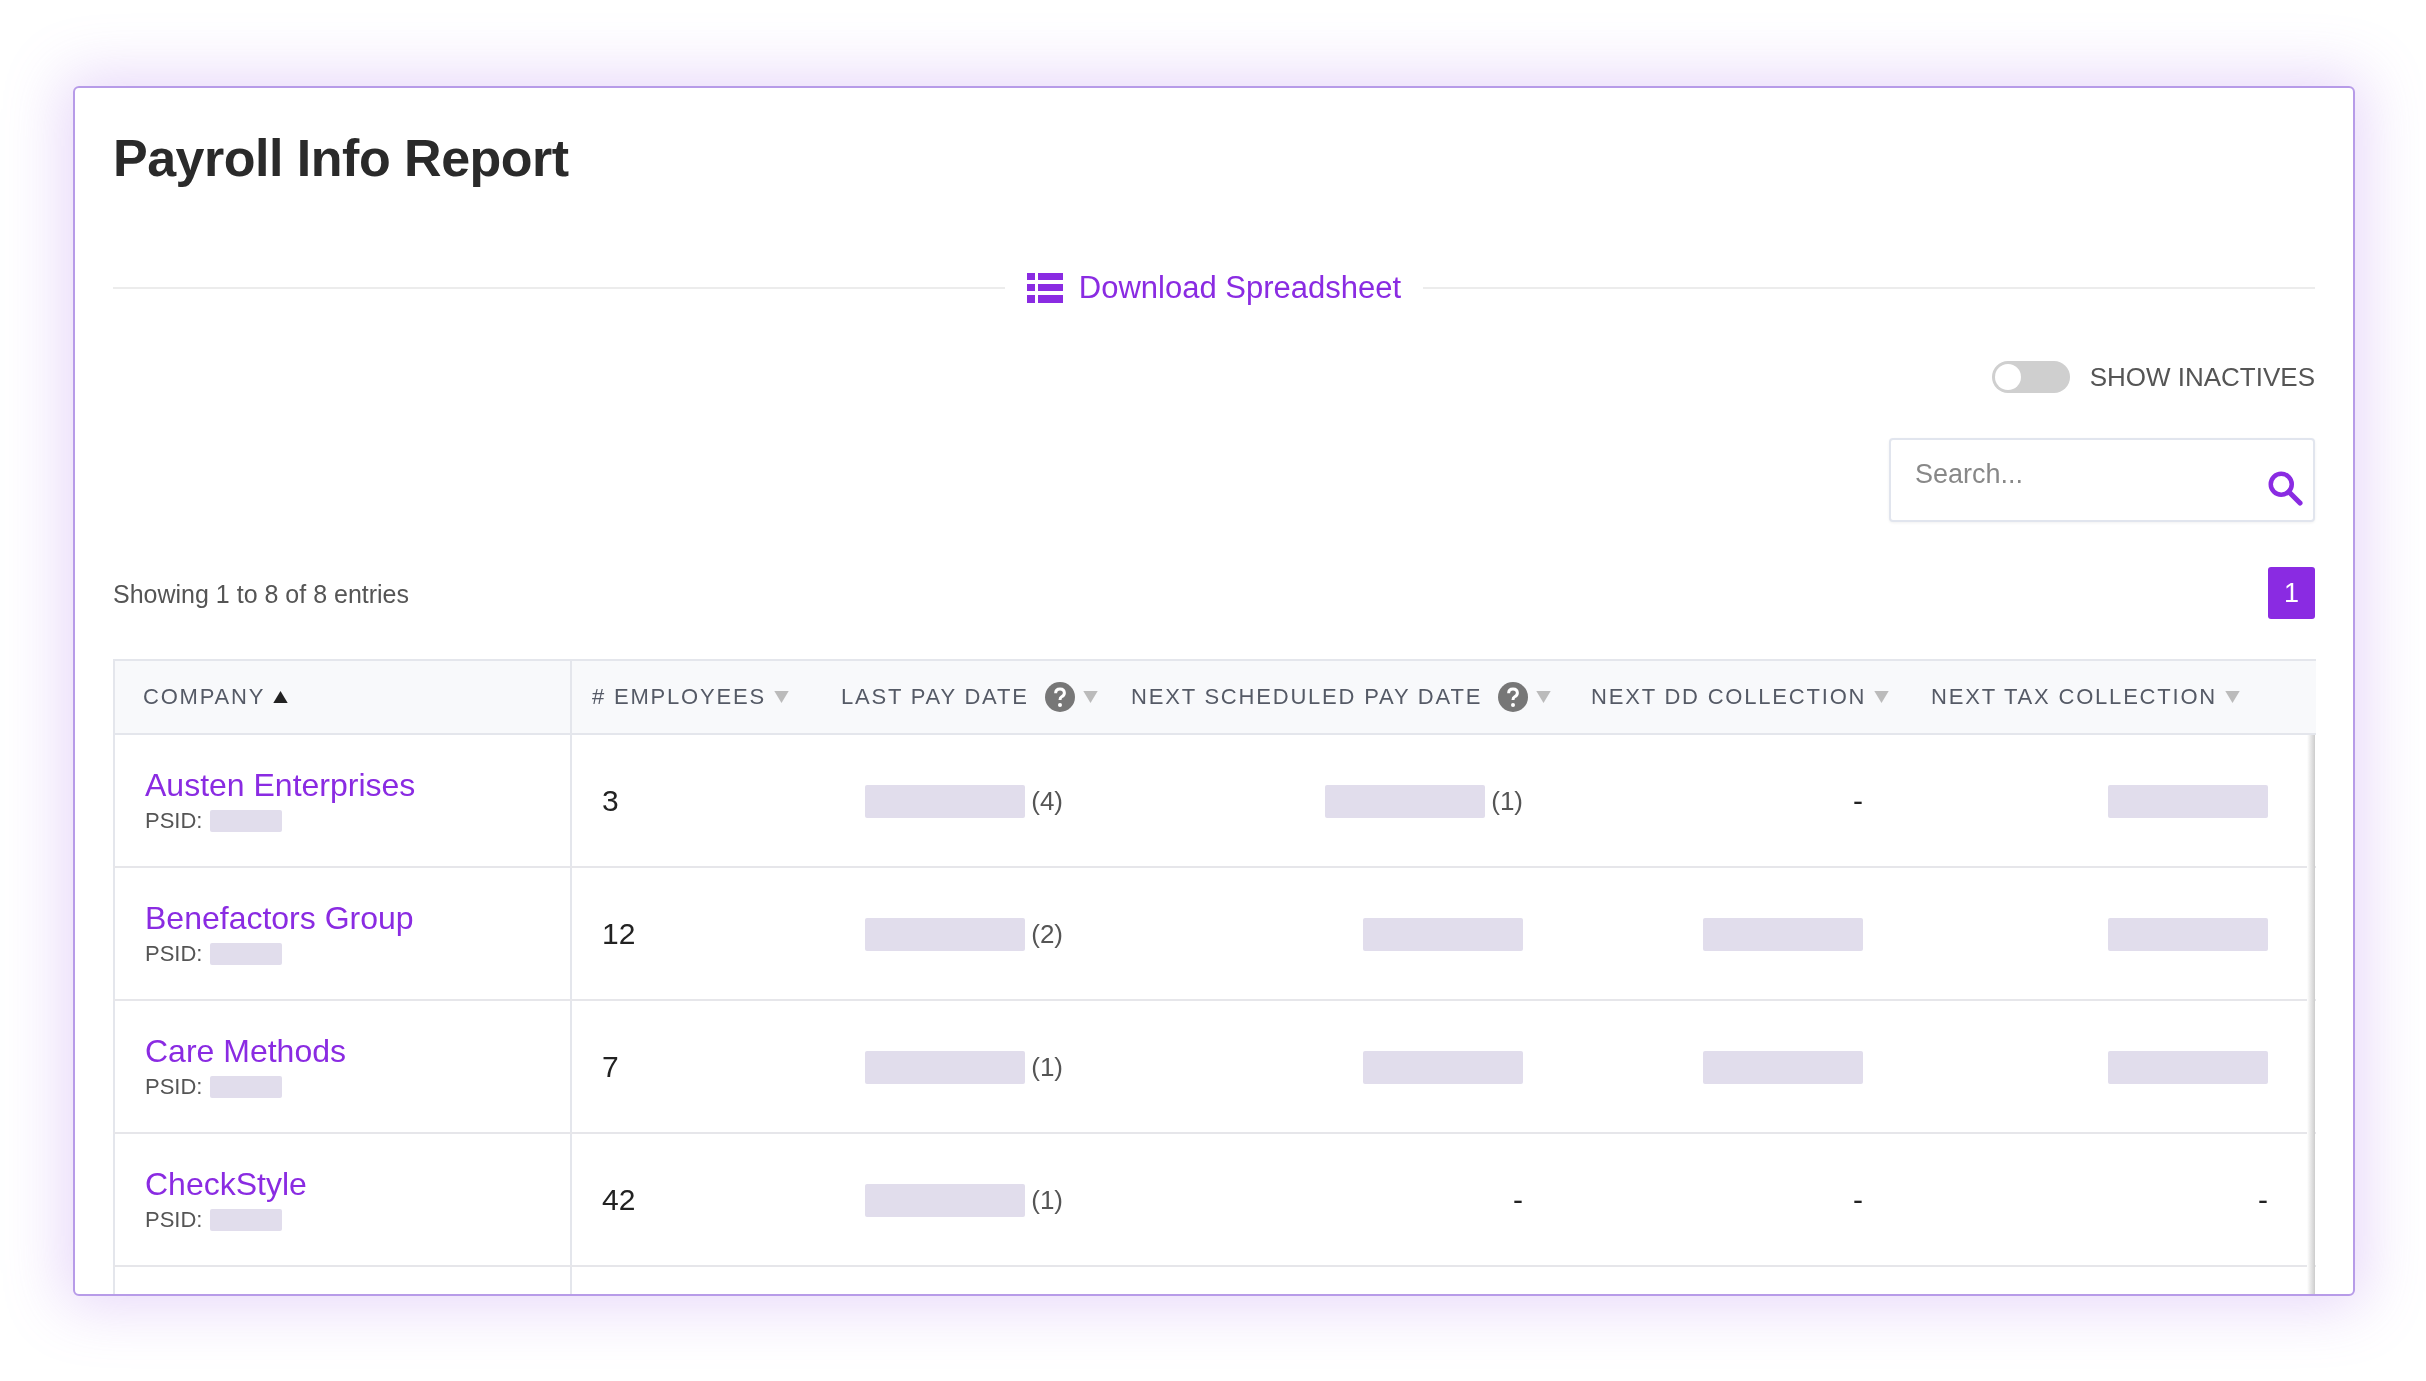  I want to click on table-cell: 3, so click(610, 800).